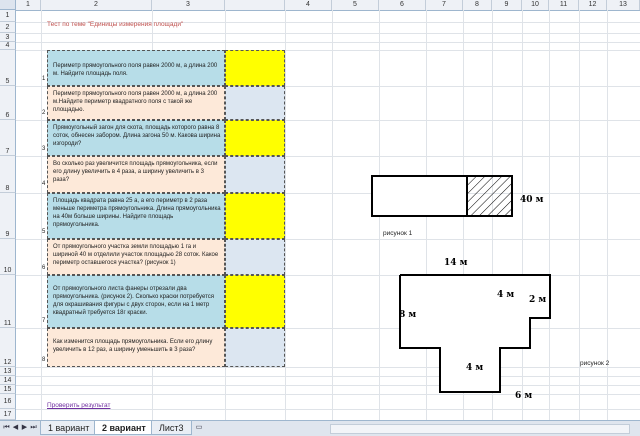  What do you see at coordinates (444, 5) in the screenshot?
I see `column-header-7: 7` at bounding box center [444, 5].